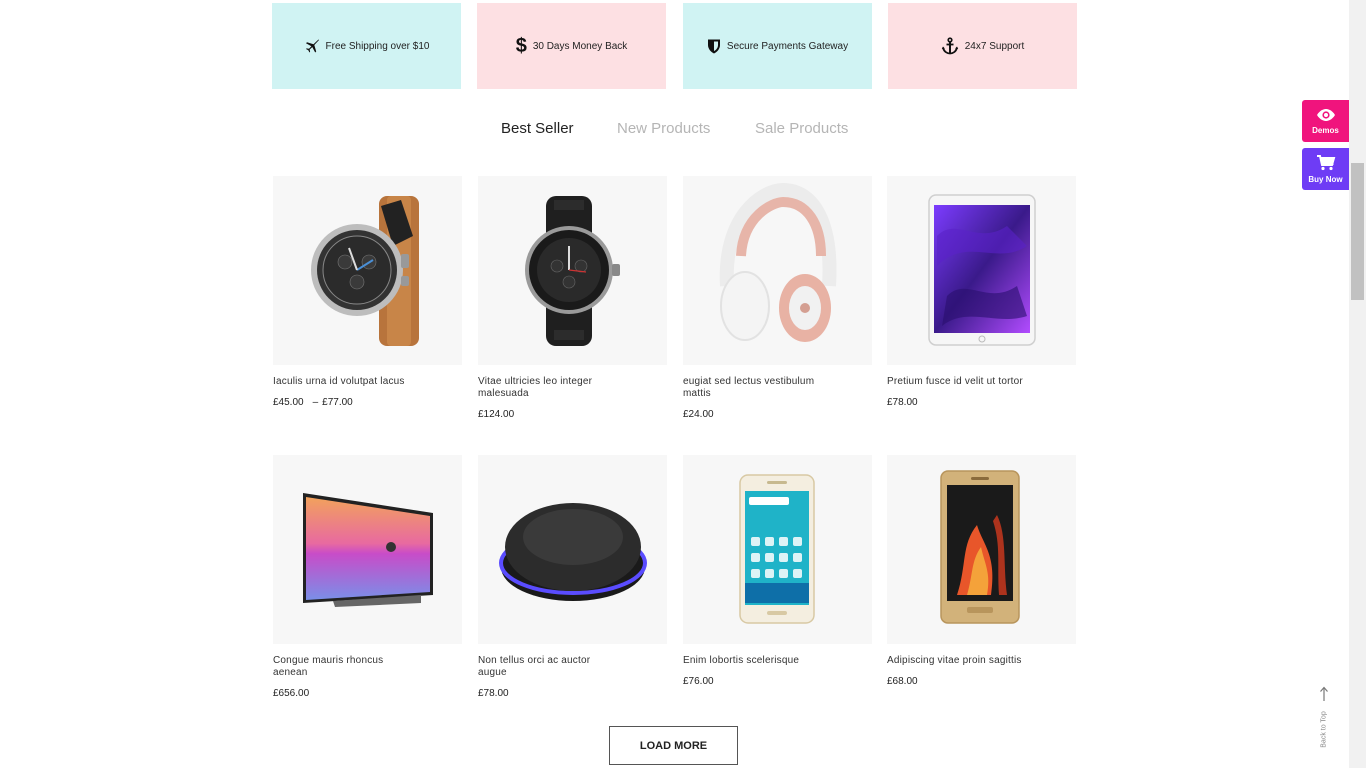  I want to click on television-image, so click(368, 550).